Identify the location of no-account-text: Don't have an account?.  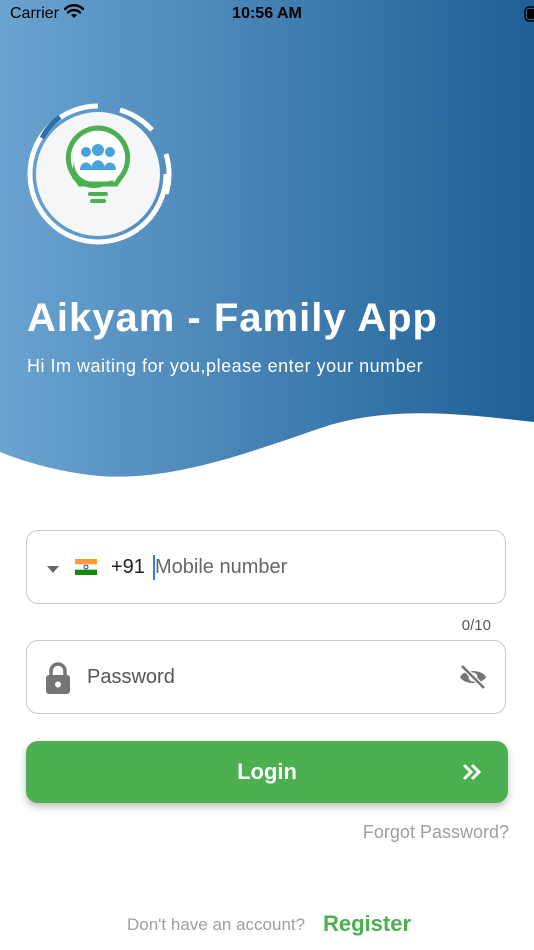
(216, 924).